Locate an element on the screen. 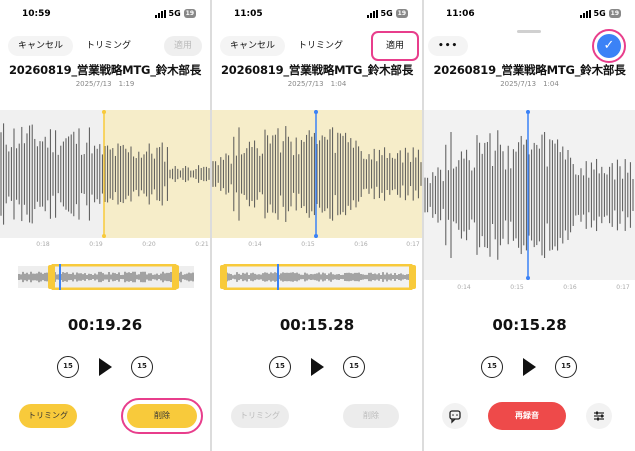  recording-toolbar: ••• ✓ is located at coordinates (529, 46).